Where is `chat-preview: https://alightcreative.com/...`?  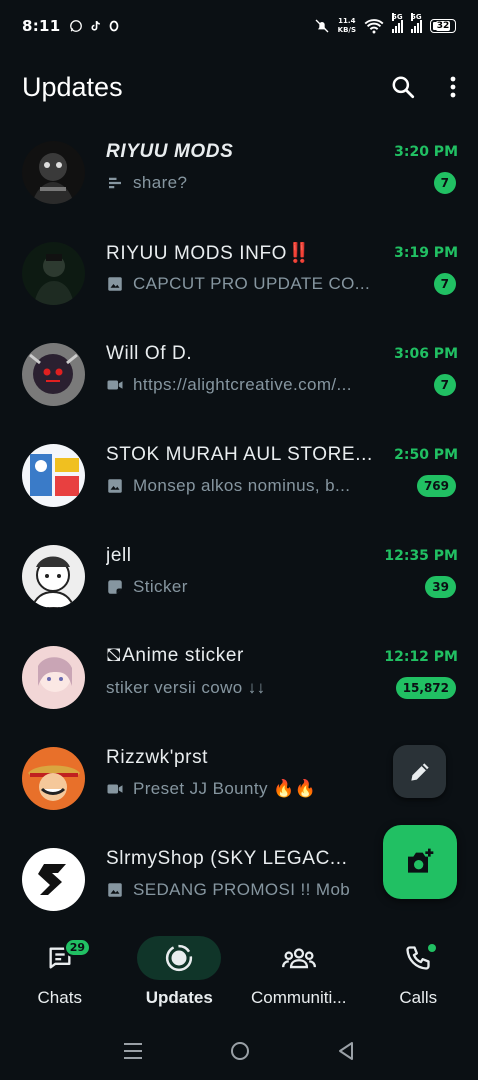 chat-preview: https://alightcreative.com/... is located at coordinates (242, 384).